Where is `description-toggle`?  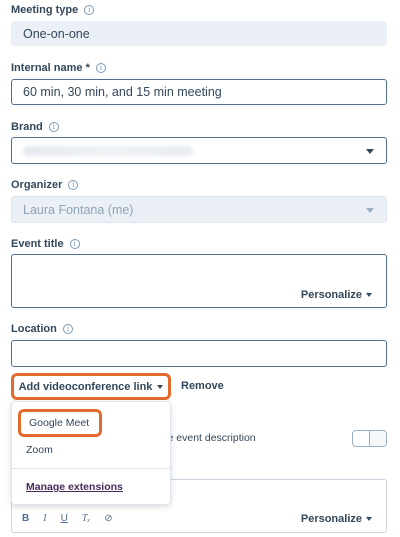 description-toggle is located at coordinates (369, 438).